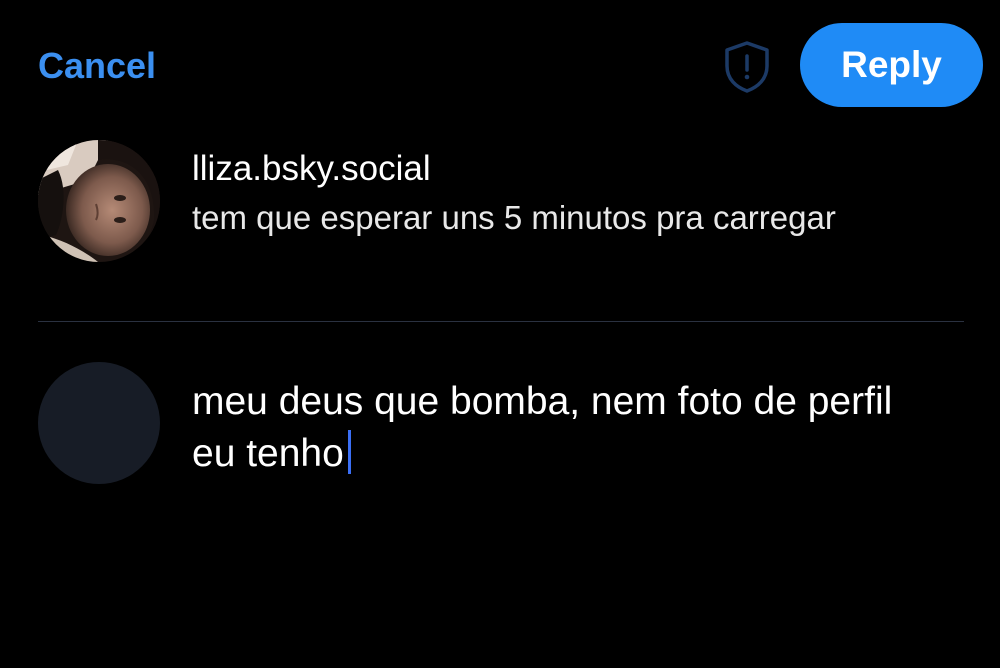 This screenshot has width=1000, height=668. I want to click on reply-button: Reply, so click(891, 65).